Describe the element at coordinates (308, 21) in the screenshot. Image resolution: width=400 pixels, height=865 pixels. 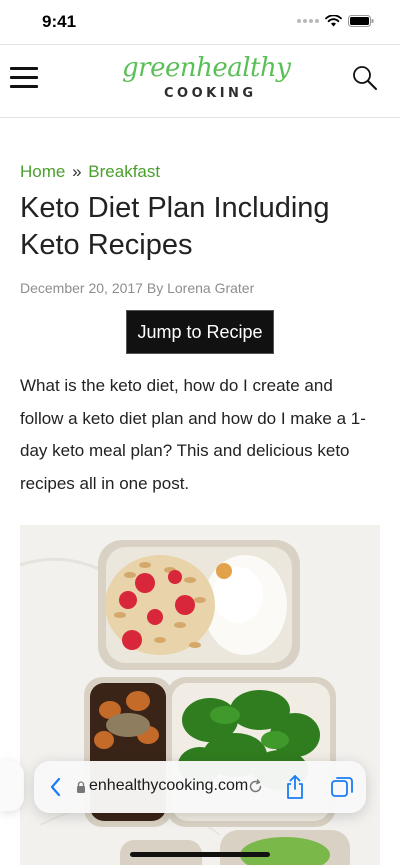
I see `cellular-signal-icon` at that location.